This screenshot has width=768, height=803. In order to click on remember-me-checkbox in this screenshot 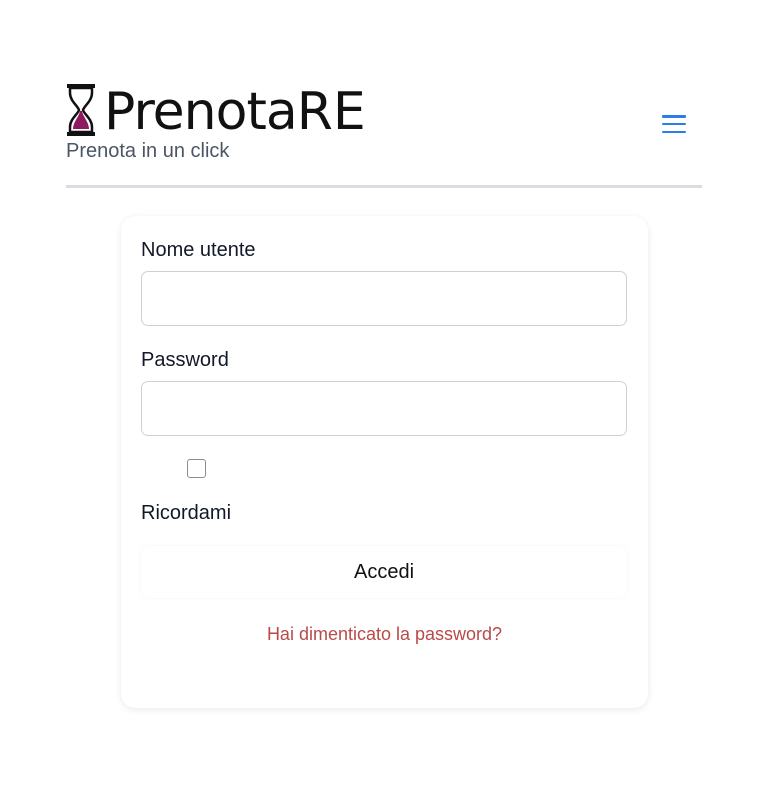, I will do `click(196, 468)`.